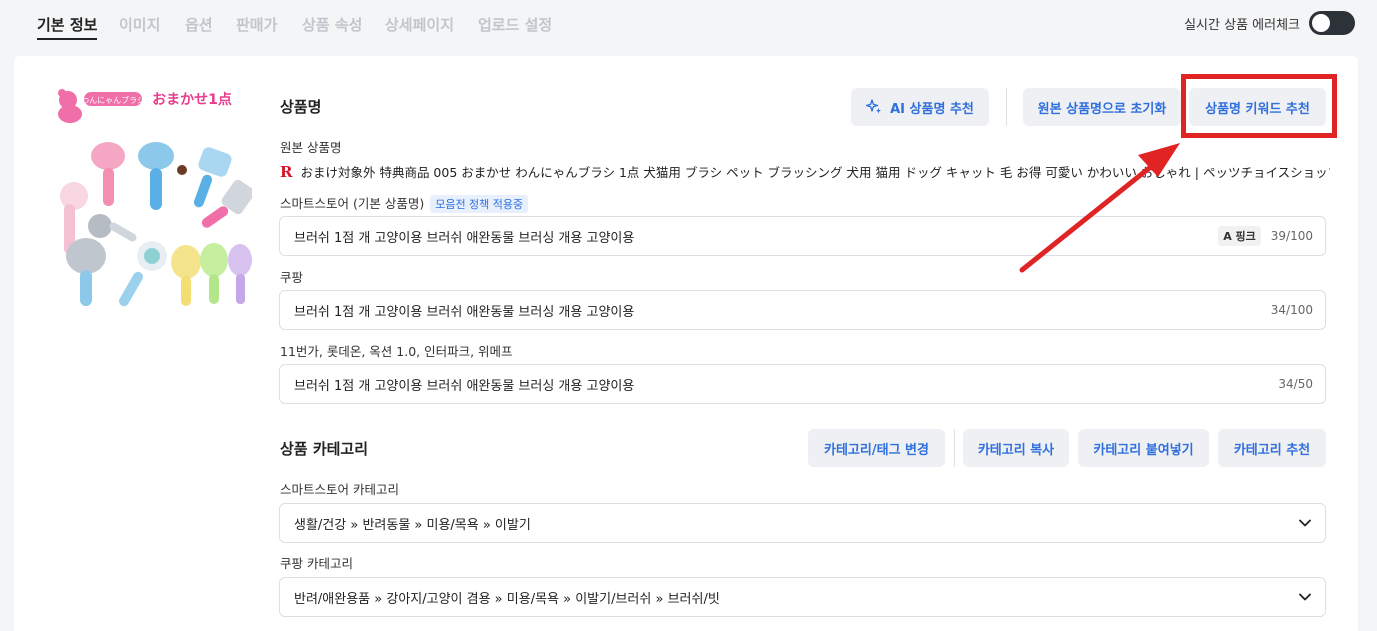 The width and height of the screenshot is (1377, 631). What do you see at coordinates (286, 171) in the screenshot?
I see `rakuten-logo-icon: R` at bounding box center [286, 171].